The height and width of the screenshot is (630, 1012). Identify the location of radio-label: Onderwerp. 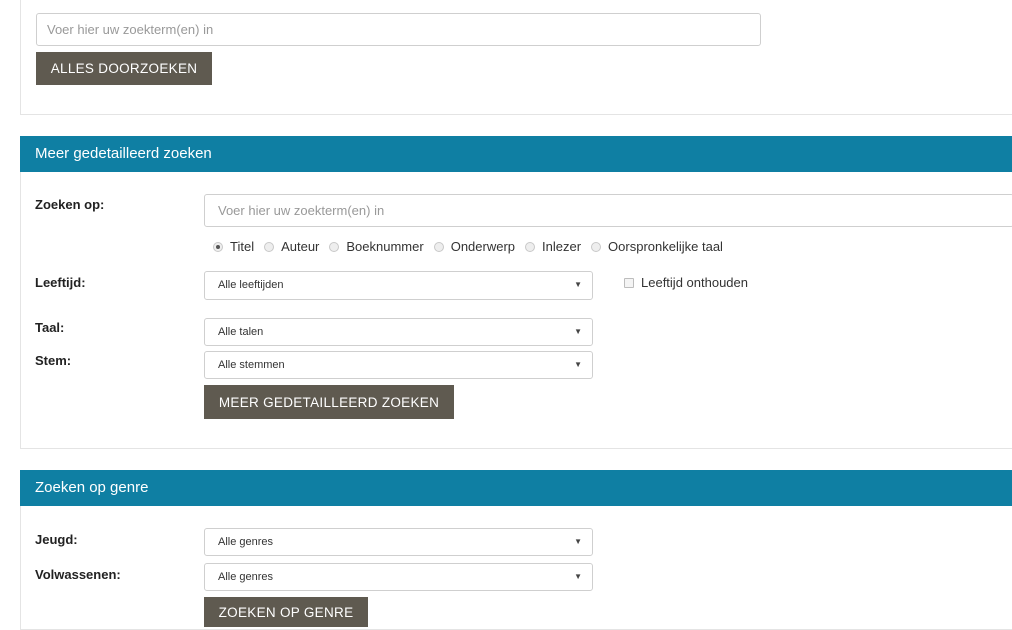
(483, 246).